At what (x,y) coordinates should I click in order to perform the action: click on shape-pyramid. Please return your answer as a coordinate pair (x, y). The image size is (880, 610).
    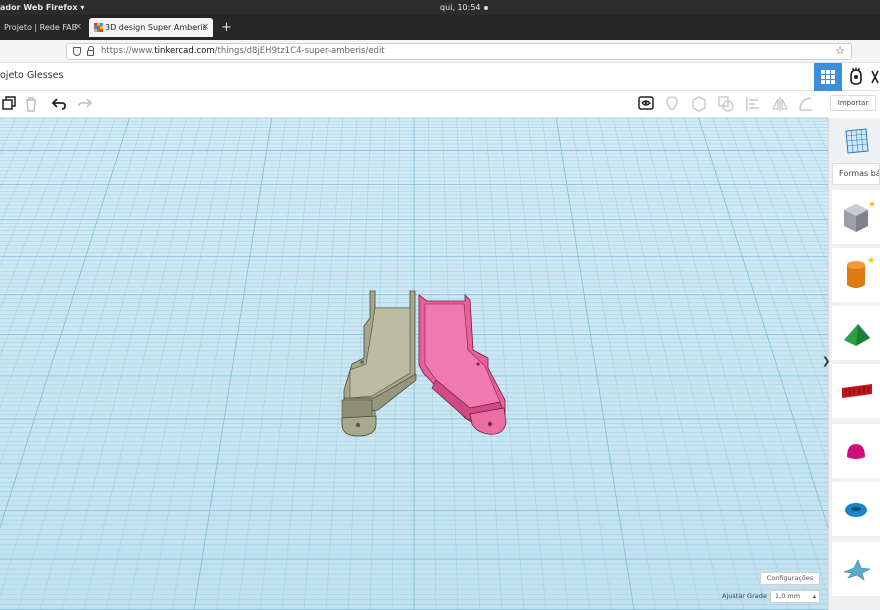
    Looking at the image, I should click on (856, 333).